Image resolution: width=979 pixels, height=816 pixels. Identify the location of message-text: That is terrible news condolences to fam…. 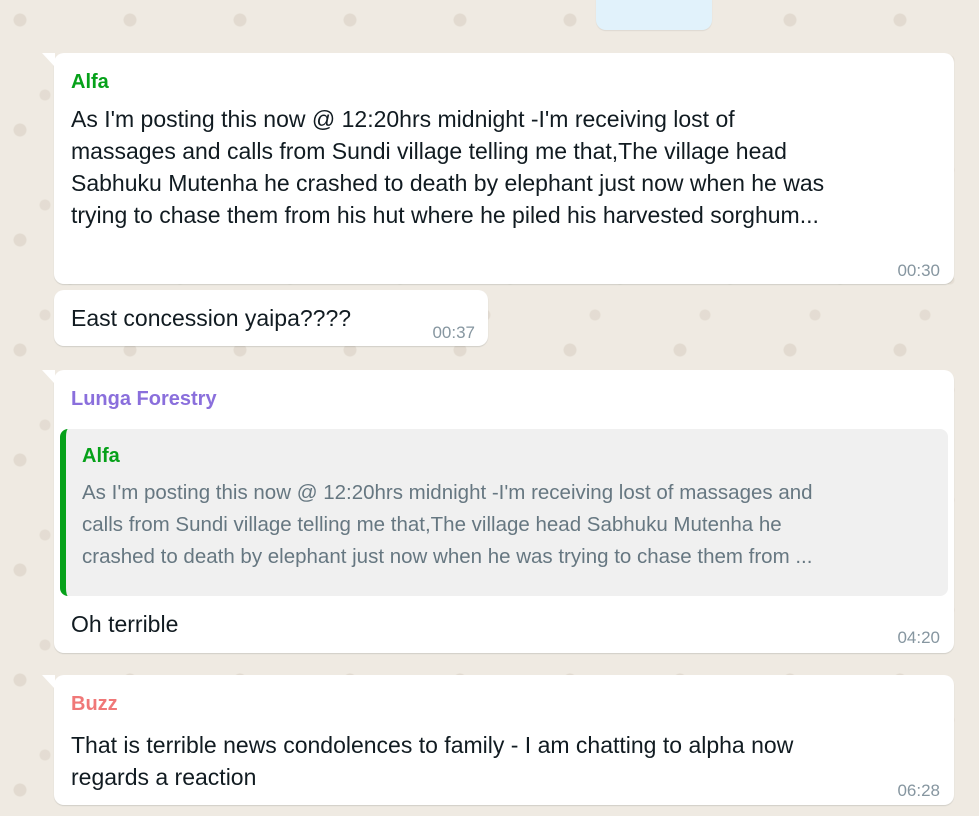
(432, 761).